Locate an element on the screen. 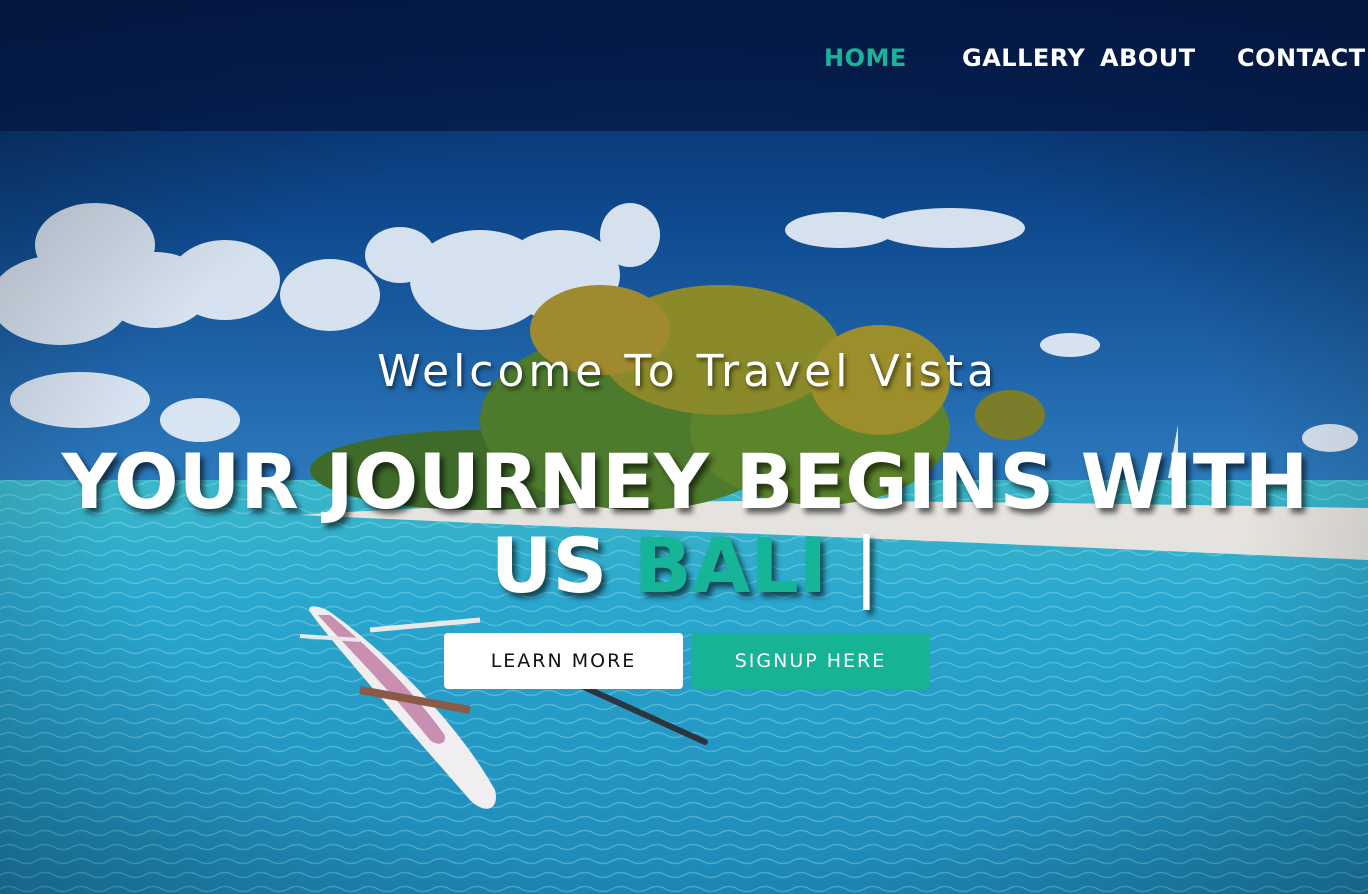 The height and width of the screenshot is (894, 1368). nav-gallery-link: GALLERY is located at coordinates (1023, 58).